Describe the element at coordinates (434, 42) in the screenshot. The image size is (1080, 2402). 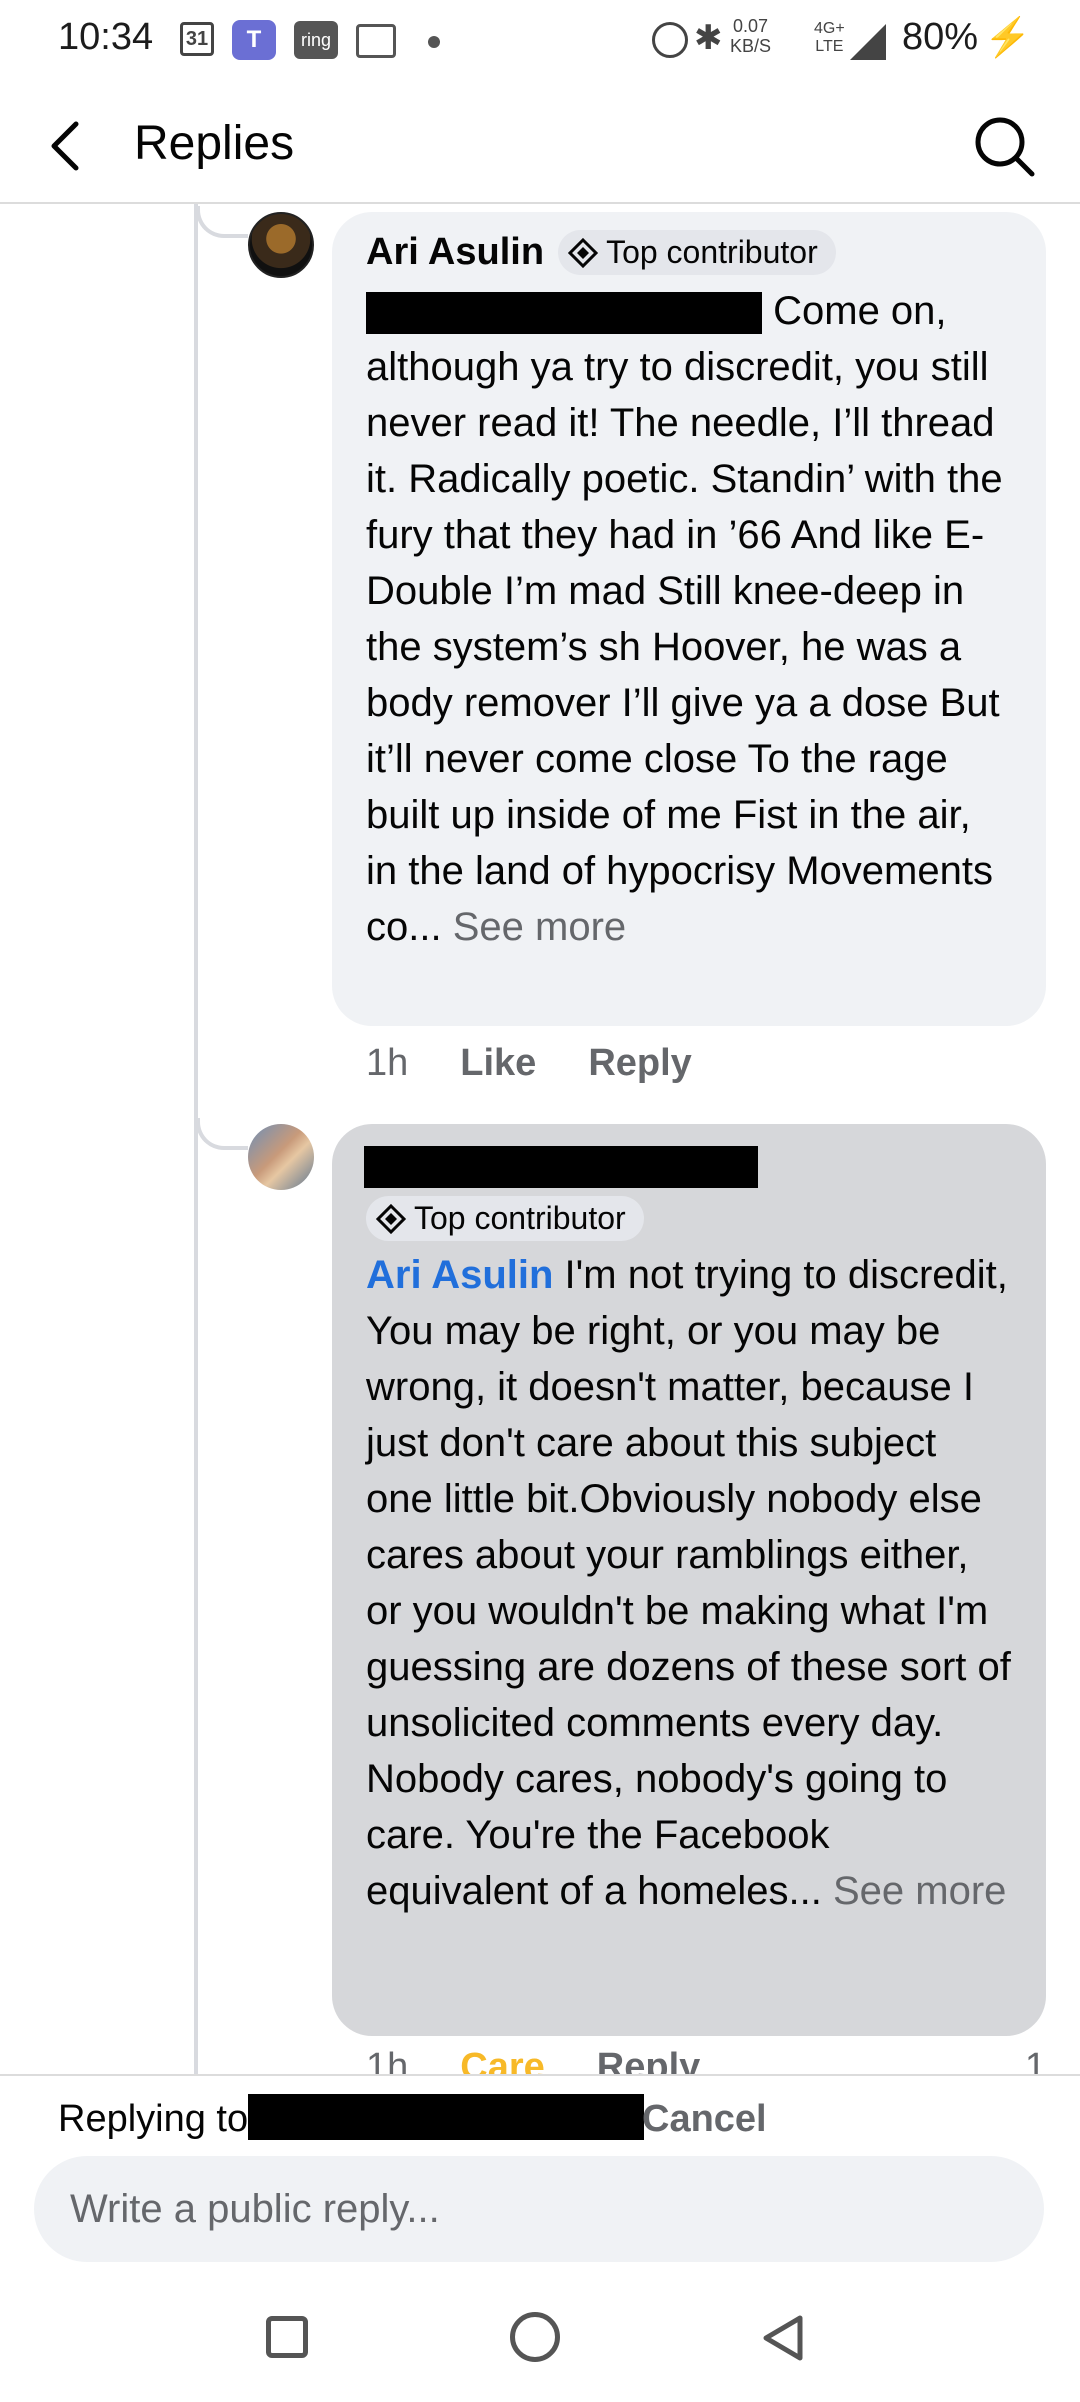
I see `notification-dot-icon` at that location.